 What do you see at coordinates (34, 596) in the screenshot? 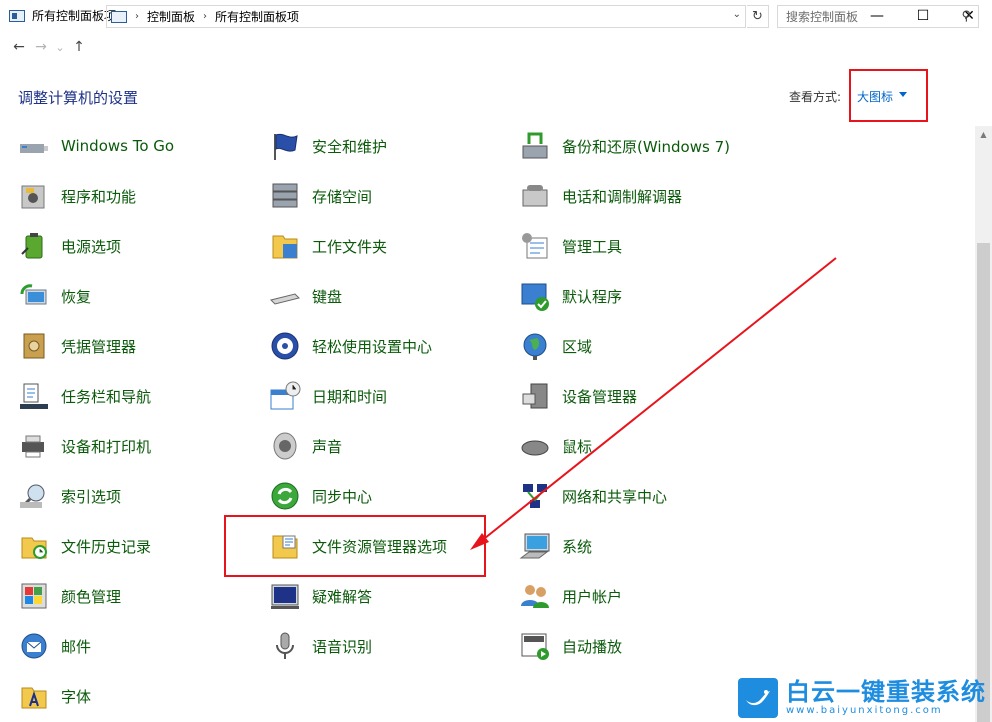
I see `color-icon` at bounding box center [34, 596].